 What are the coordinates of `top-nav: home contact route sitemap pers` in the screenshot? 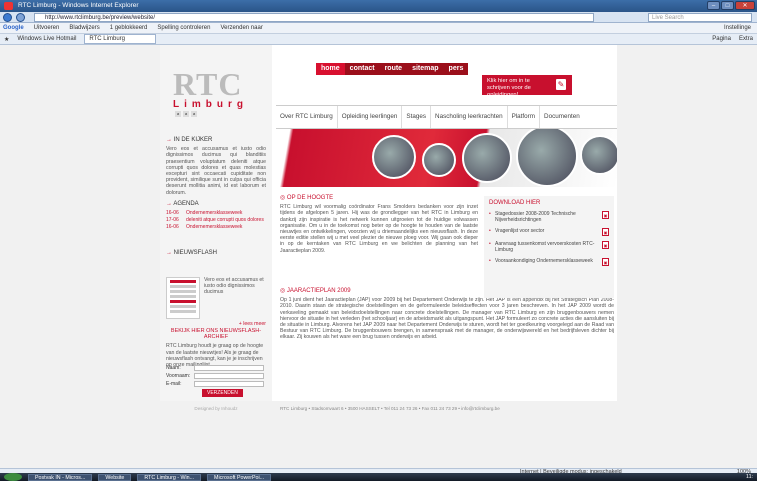 It's located at (392, 69).